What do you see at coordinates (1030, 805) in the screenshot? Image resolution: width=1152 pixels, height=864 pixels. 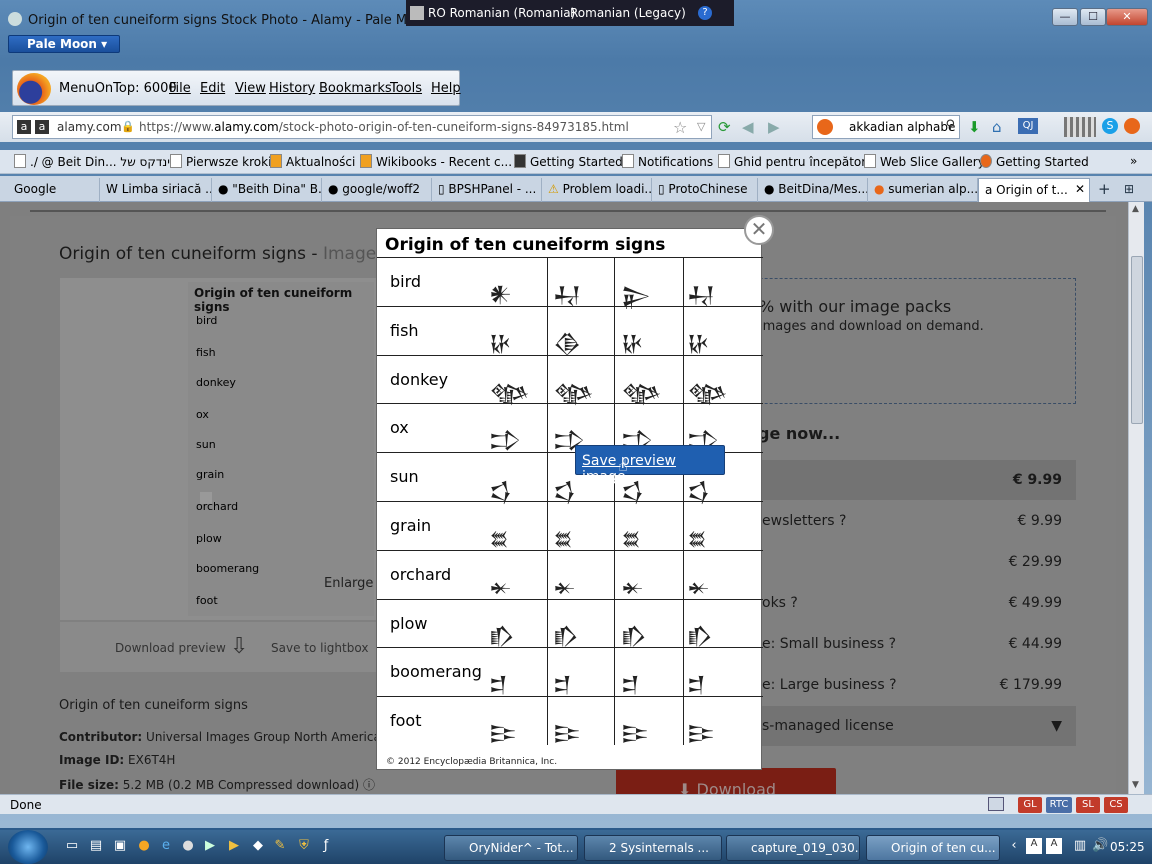 I see `gl-badge: GL` at bounding box center [1030, 805].